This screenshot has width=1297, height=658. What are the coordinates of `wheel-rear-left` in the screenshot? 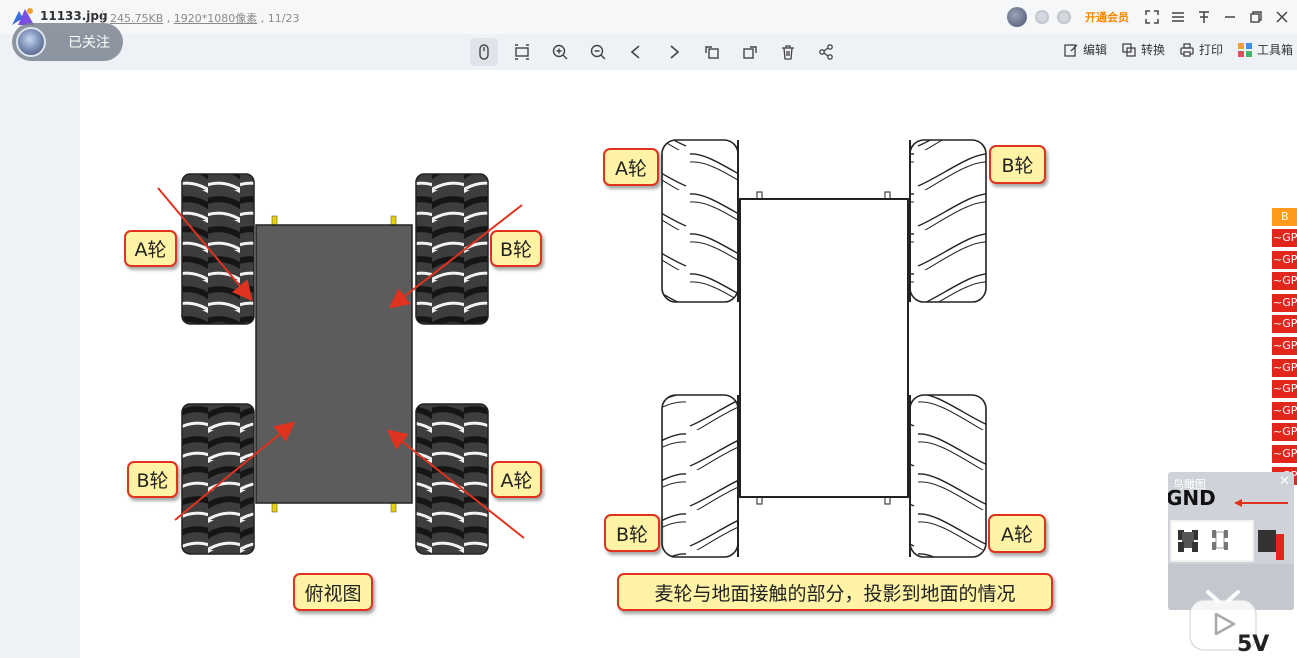 It's located at (218, 479).